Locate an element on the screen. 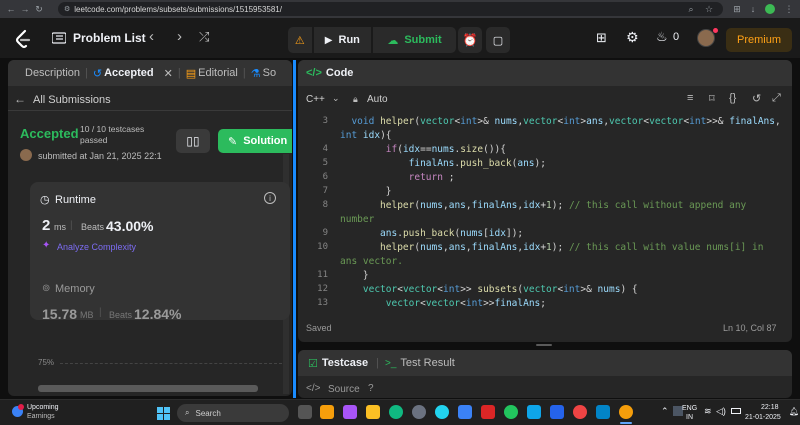 This screenshot has width=800, height=425. submit-button: ☁ Submit is located at coordinates (414, 40).